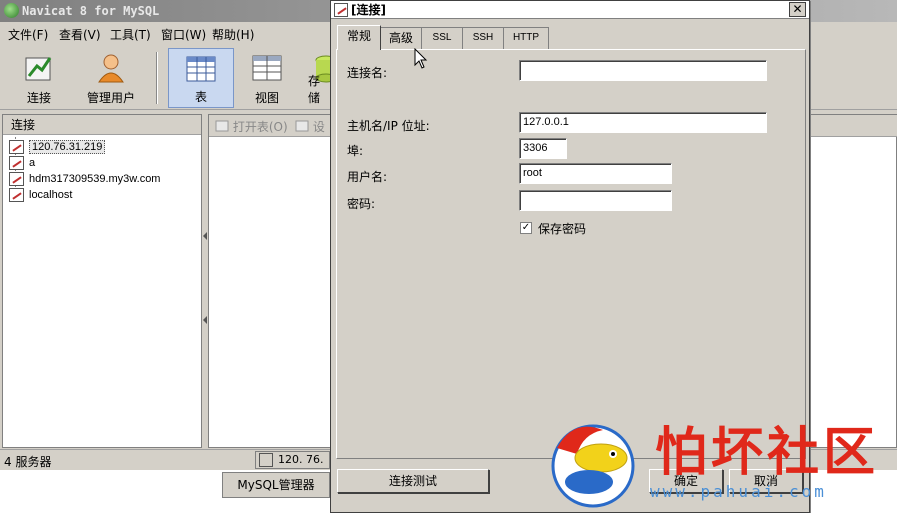 The height and width of the screenshot is (513, 897). What do you see at coordinates (38, 98) in the screenshot?
I see `toolbar-connection-label: 连接` at bounding box center [38, 98].